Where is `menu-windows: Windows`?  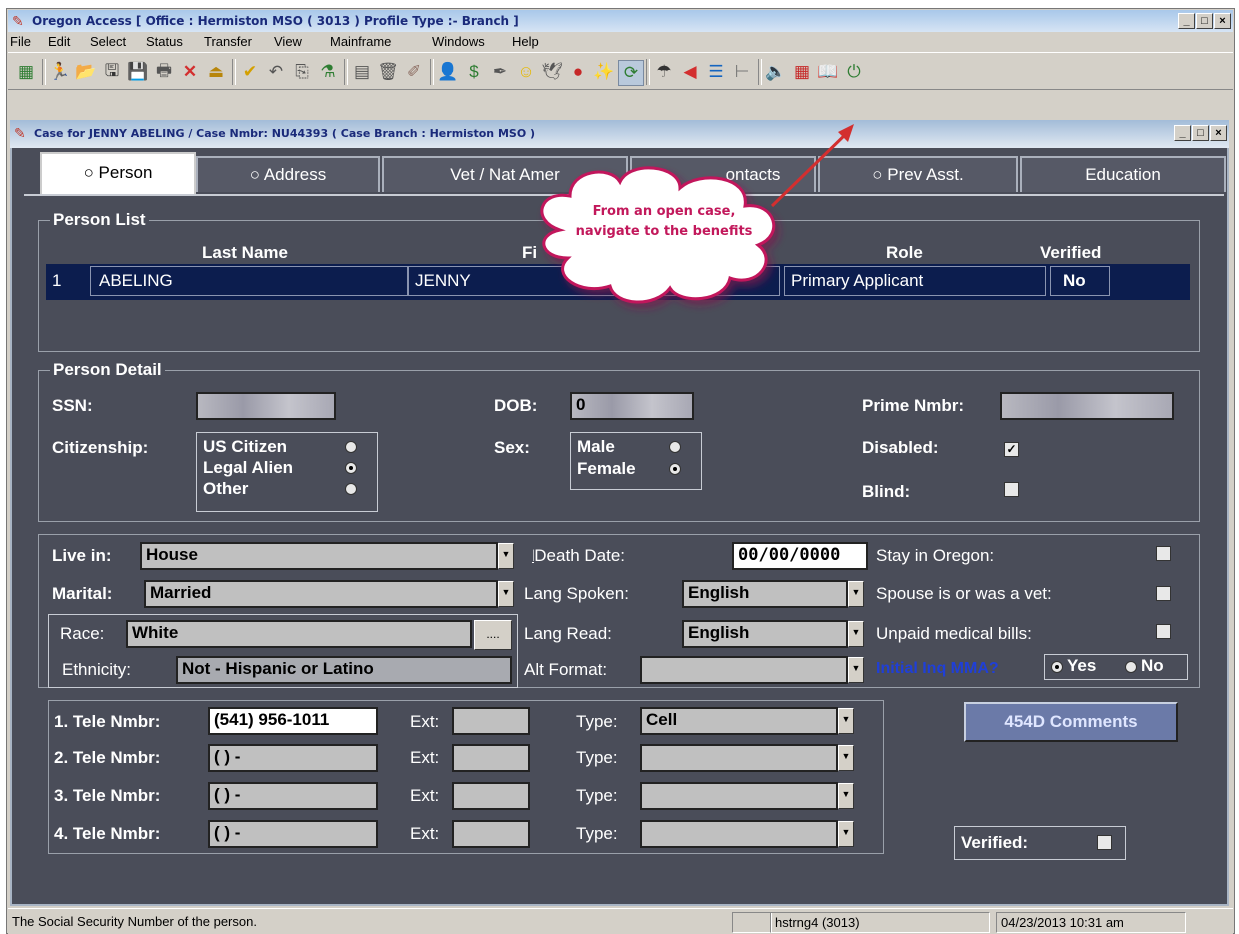 menu-windows: Windows is located at coordinates (458, 41).